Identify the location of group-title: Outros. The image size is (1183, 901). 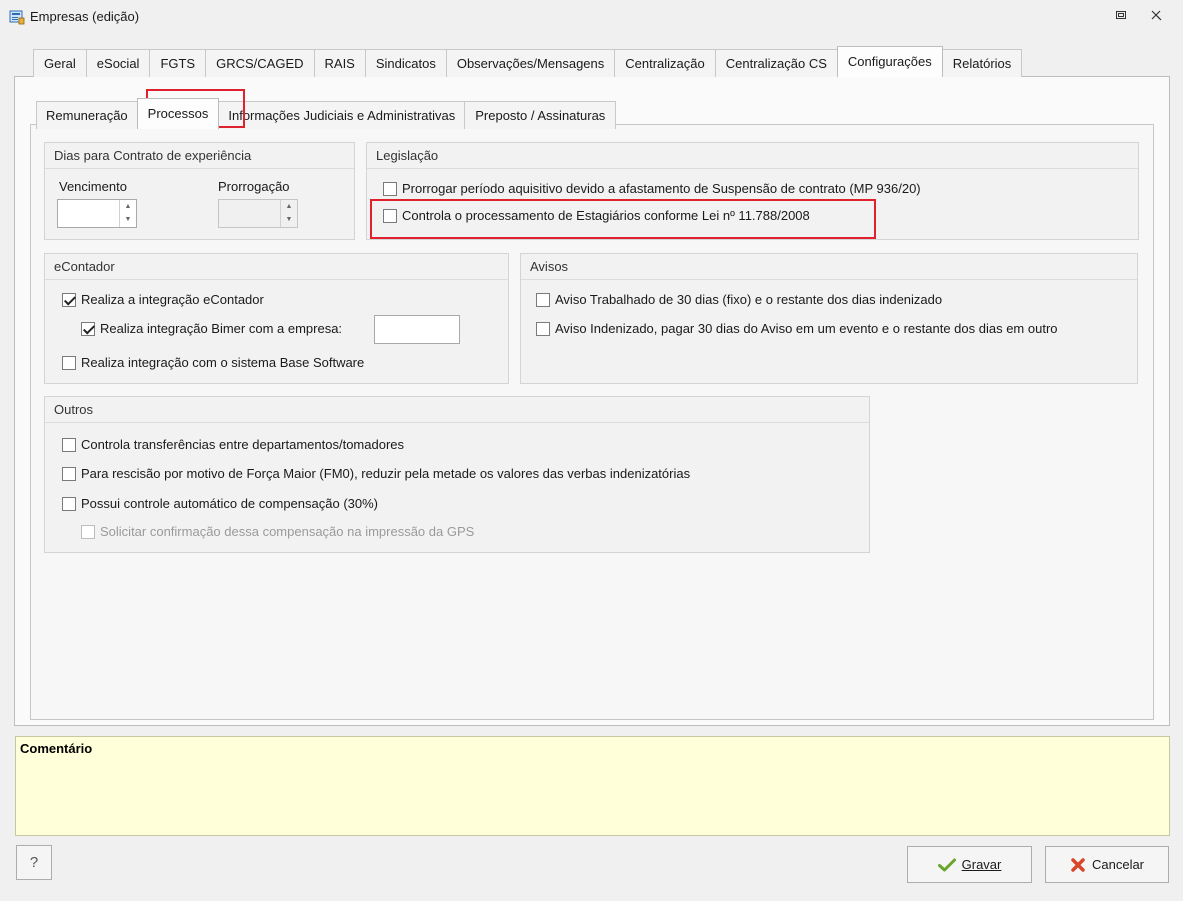
(457, 410).